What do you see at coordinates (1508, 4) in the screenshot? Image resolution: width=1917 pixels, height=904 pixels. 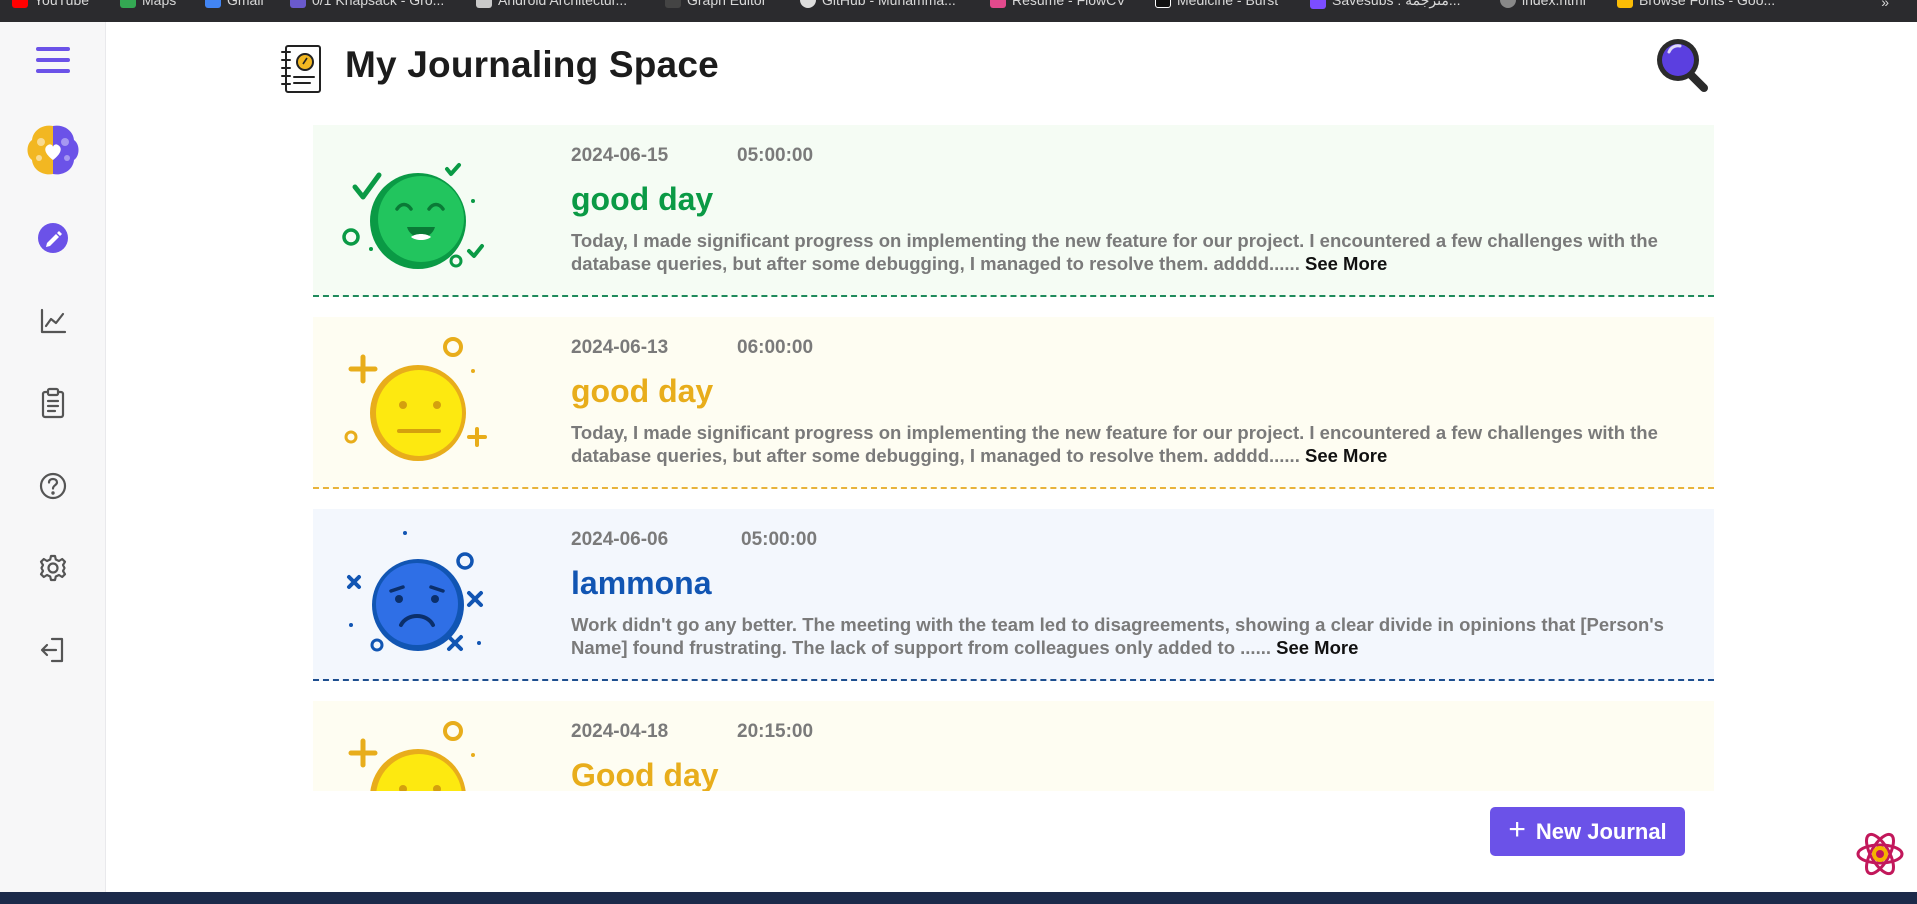 I see `globe-icon` at bounding box center [1508, 4].